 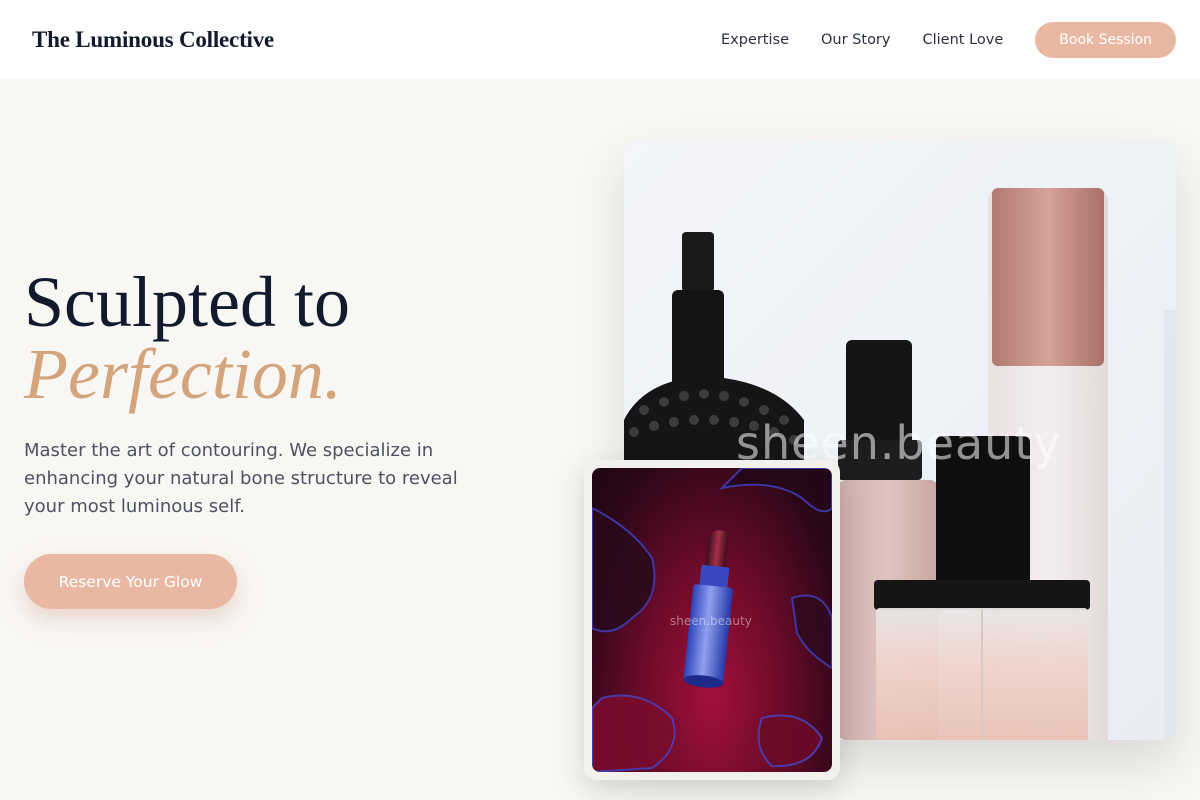 What do you see at coordinates (1105, 39) in the screenshot?
I see `book-session-button: Book Session` at bounding box center [1105, 39].